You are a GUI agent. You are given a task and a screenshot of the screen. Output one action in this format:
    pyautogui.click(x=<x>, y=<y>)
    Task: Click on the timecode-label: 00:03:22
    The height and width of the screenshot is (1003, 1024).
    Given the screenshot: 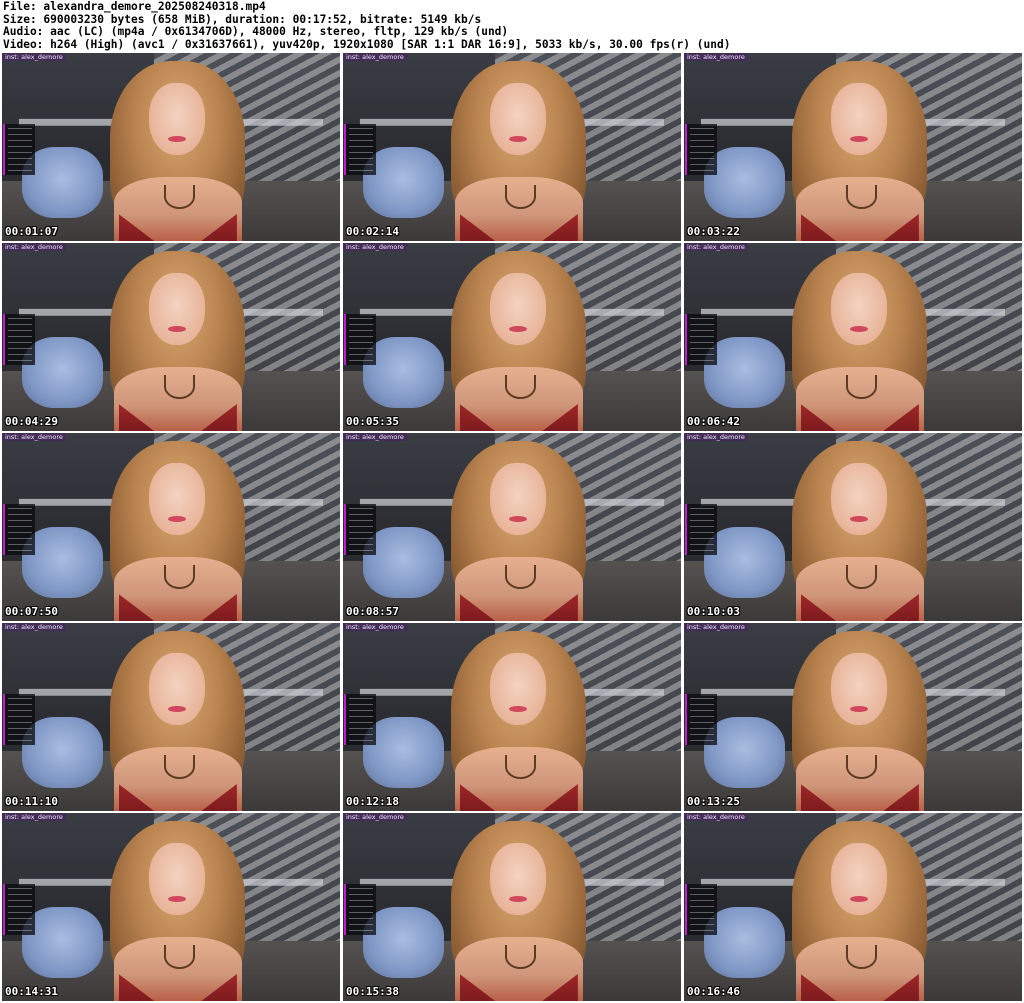 What is the action you would take?
    pyautogui.click(x=713, y=231)
    